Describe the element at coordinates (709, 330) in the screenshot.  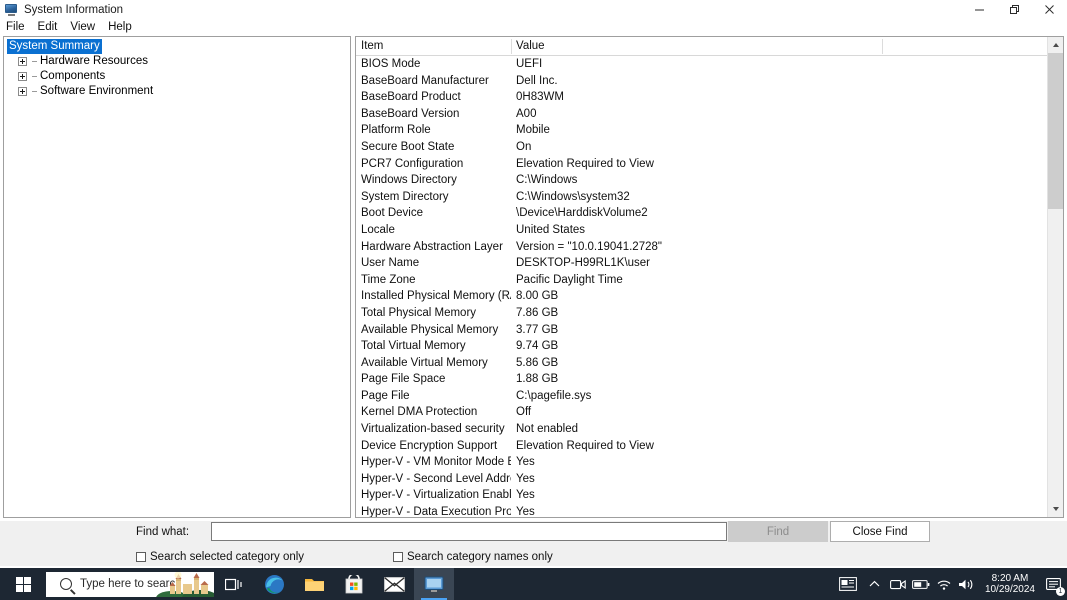
I see `table-row: Available Physical Memory 3.77 GB` at that location.